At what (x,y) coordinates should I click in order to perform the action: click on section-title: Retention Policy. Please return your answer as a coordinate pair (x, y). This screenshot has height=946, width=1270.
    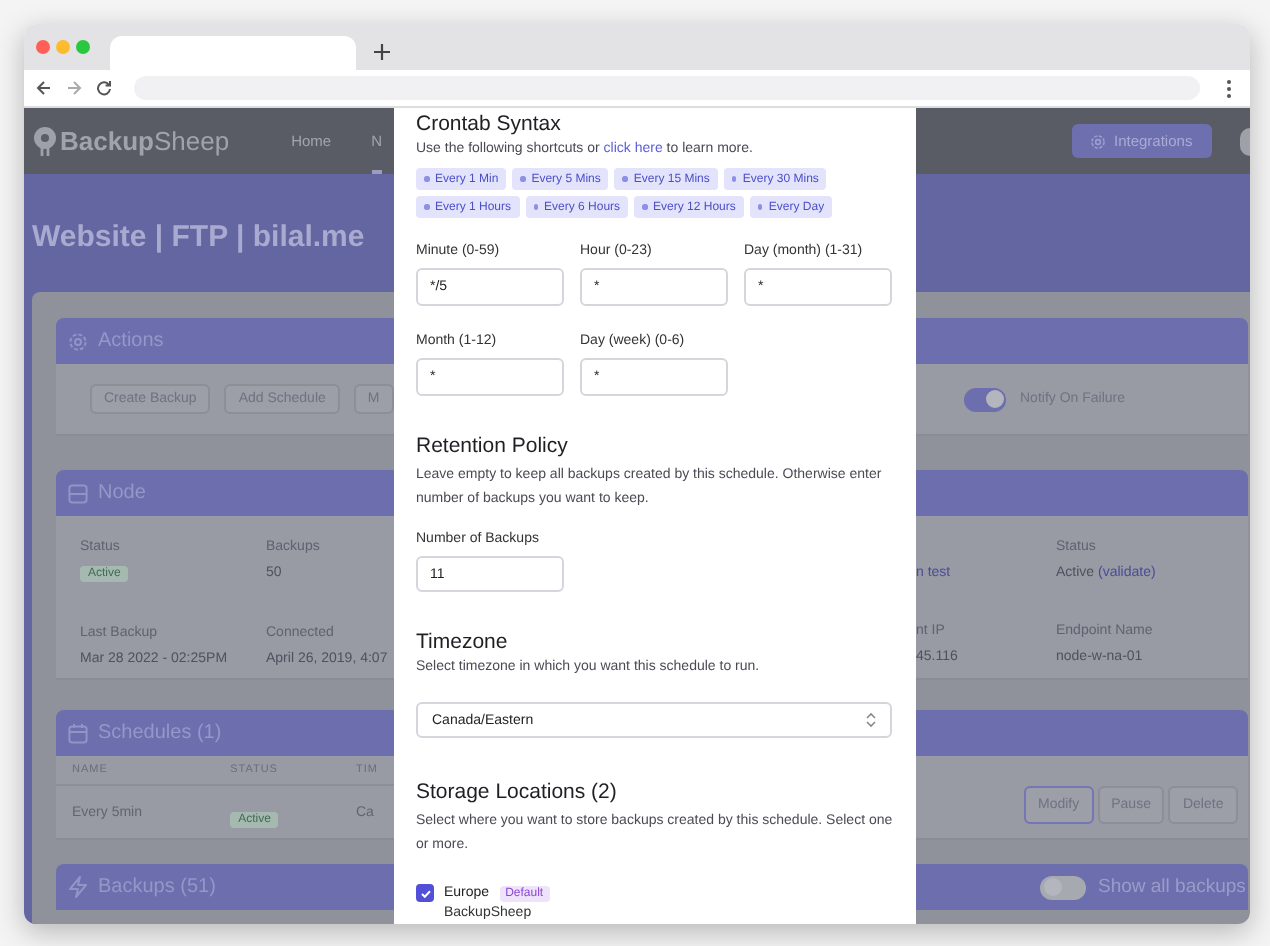
    Looking at the image, I should click on (492, 446).